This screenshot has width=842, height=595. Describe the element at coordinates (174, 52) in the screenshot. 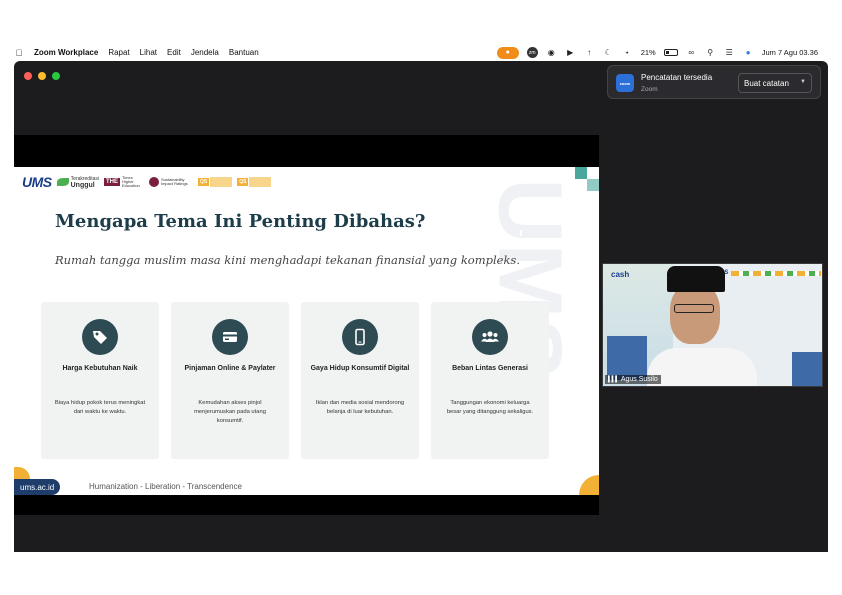

I see `menu-edit: Edit` at that location.